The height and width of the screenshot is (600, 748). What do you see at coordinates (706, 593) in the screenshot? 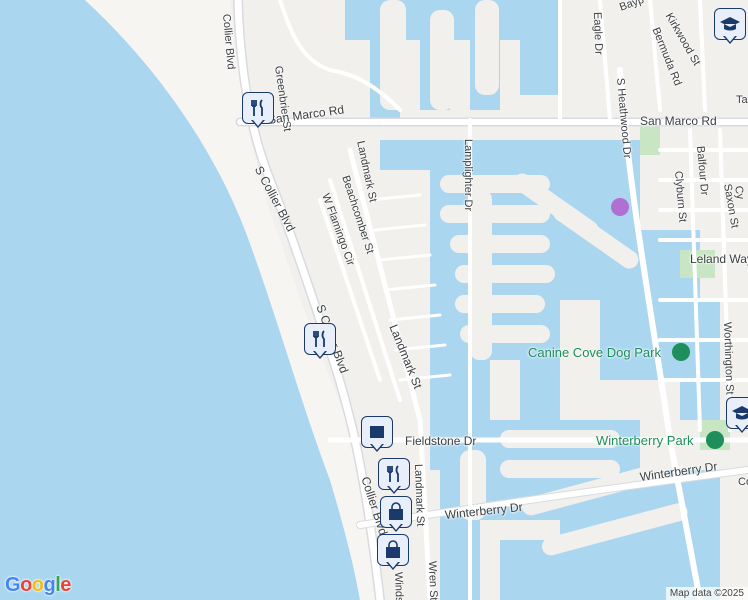
I see `map-data-attribution: Map data ©2025` at bounding box center [706, 593].